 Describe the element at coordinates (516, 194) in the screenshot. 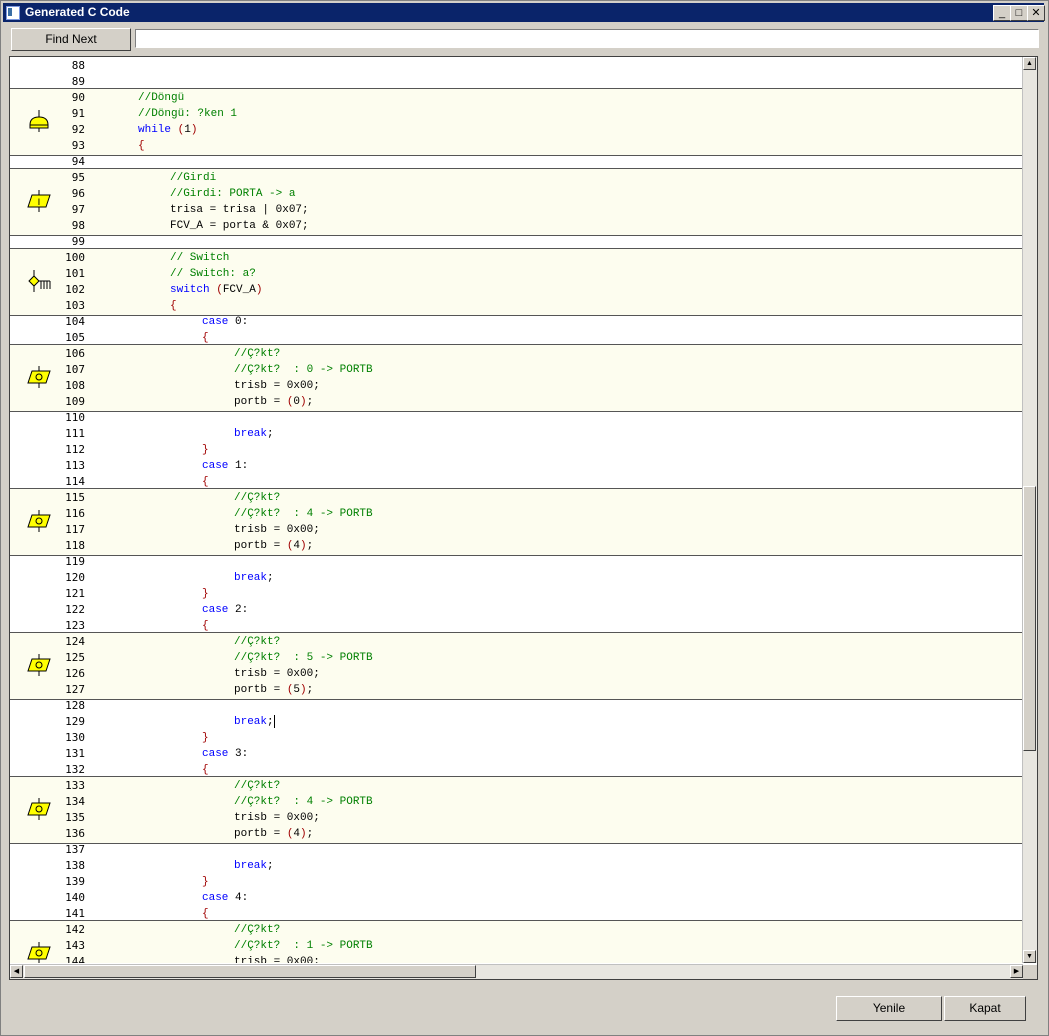

I see `code-line: 96 //Girdi: PORTA -> a` at that location.